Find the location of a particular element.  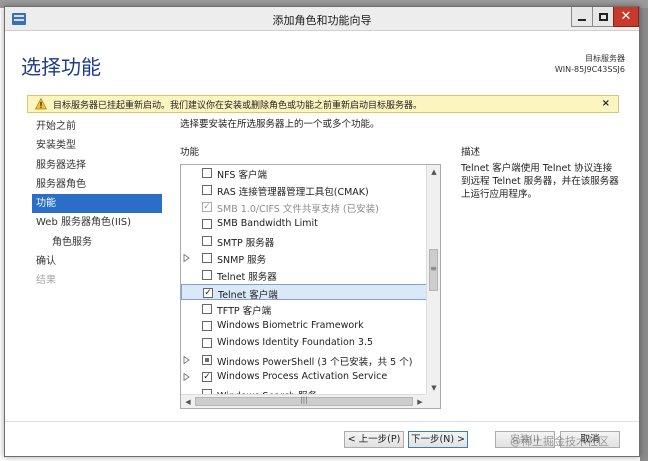

feature-label: Windows Identity Foundation 3.5 is located at coordinates (295, 342).